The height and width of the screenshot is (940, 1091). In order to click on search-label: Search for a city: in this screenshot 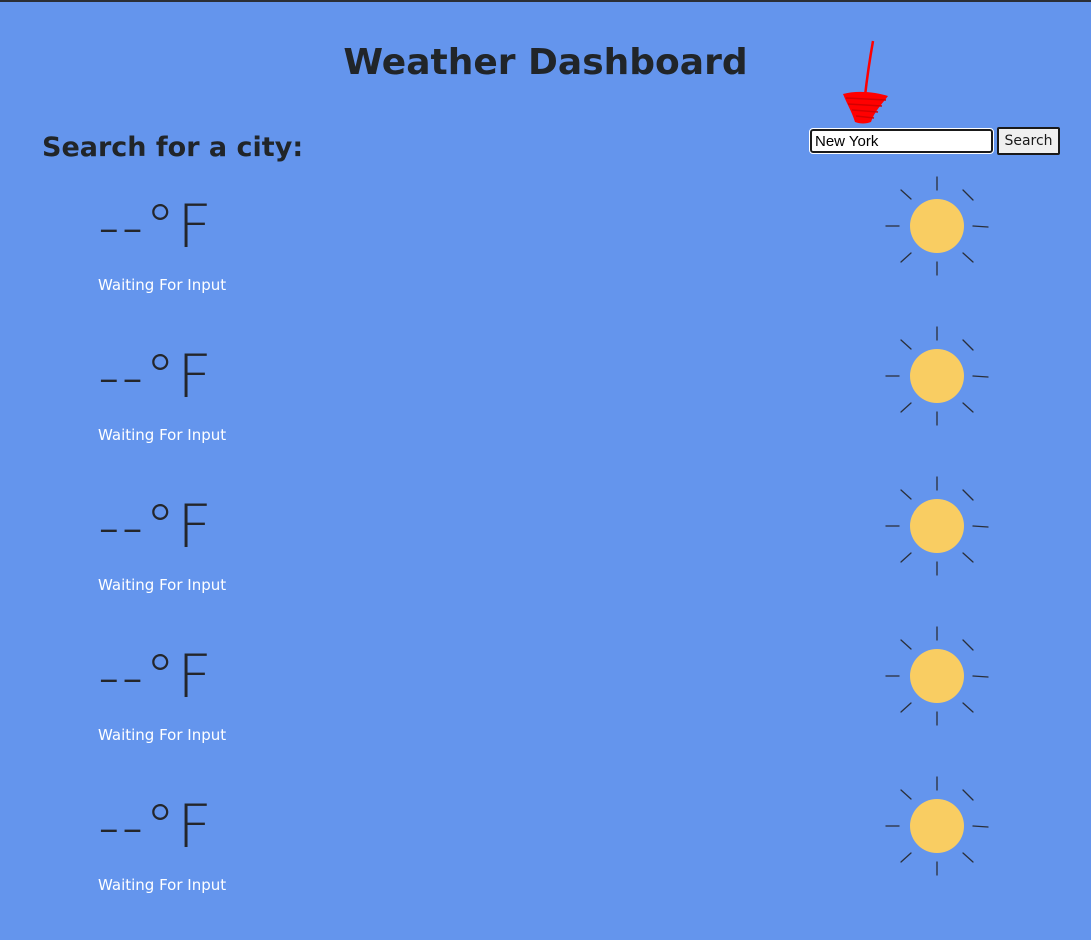, I will do `click(173, 147)`.